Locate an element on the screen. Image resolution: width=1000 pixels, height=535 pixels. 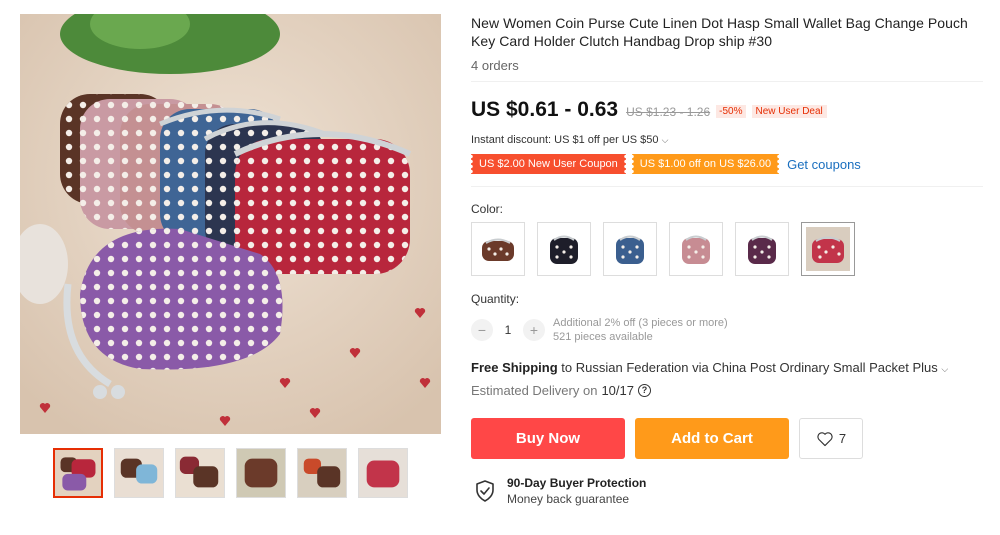
color-swatch-blue is located at coordinates (630, 249).